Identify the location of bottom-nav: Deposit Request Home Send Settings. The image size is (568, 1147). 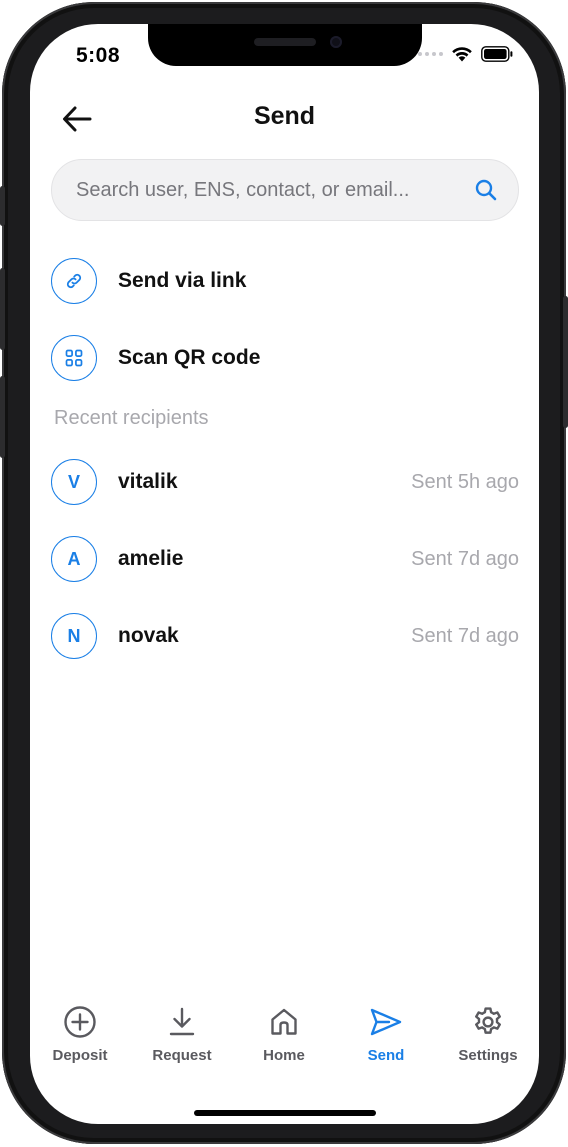
(284, 1038).